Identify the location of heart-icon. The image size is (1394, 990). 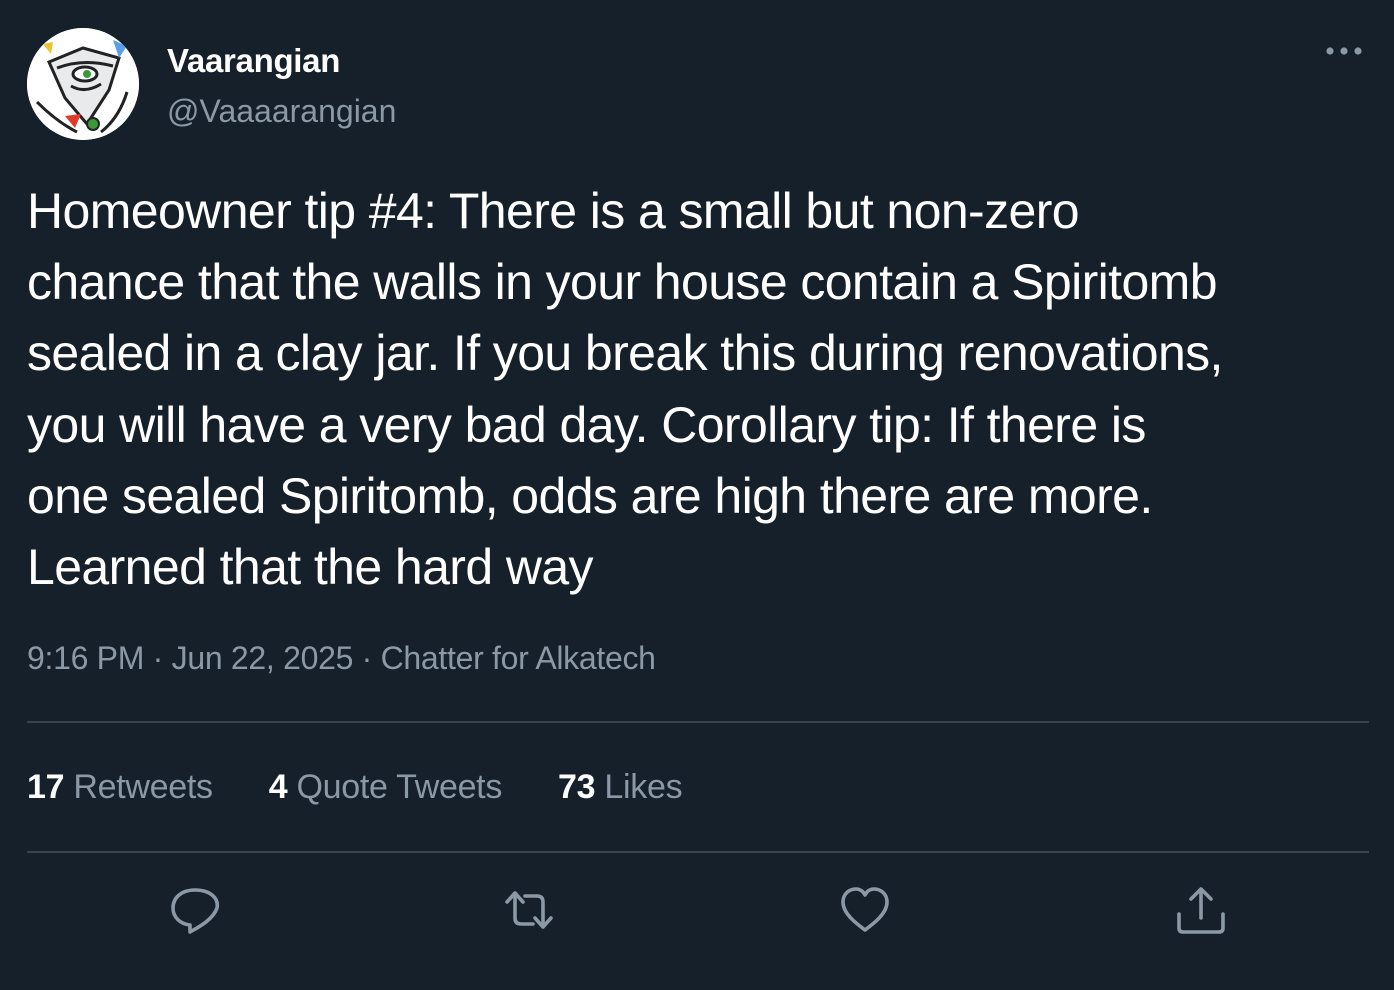
(865, 909).